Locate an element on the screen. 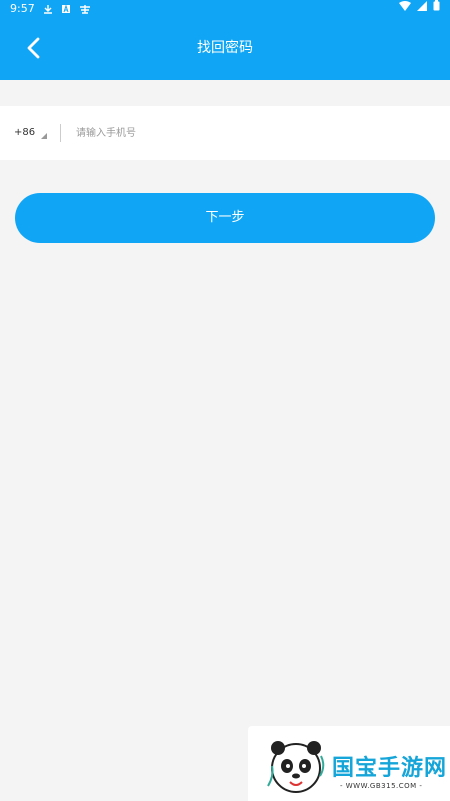 The height and width of the screenshot is (801, 450). panda-logo-icon is located at coordinates (296, 767).